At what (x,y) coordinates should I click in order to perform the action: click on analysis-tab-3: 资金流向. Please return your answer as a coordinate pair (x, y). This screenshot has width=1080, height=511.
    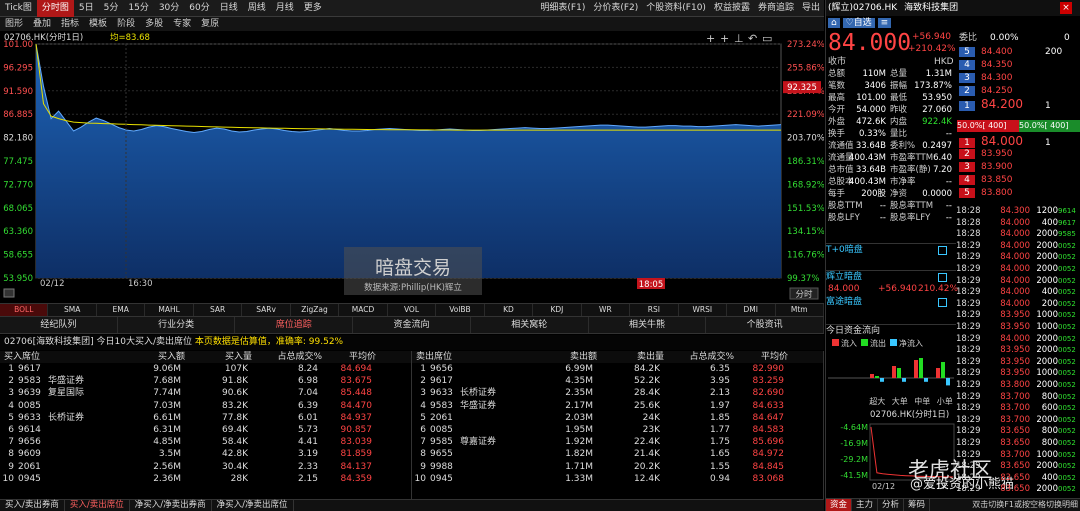
    Looking at the image, I should click on (412, 325).